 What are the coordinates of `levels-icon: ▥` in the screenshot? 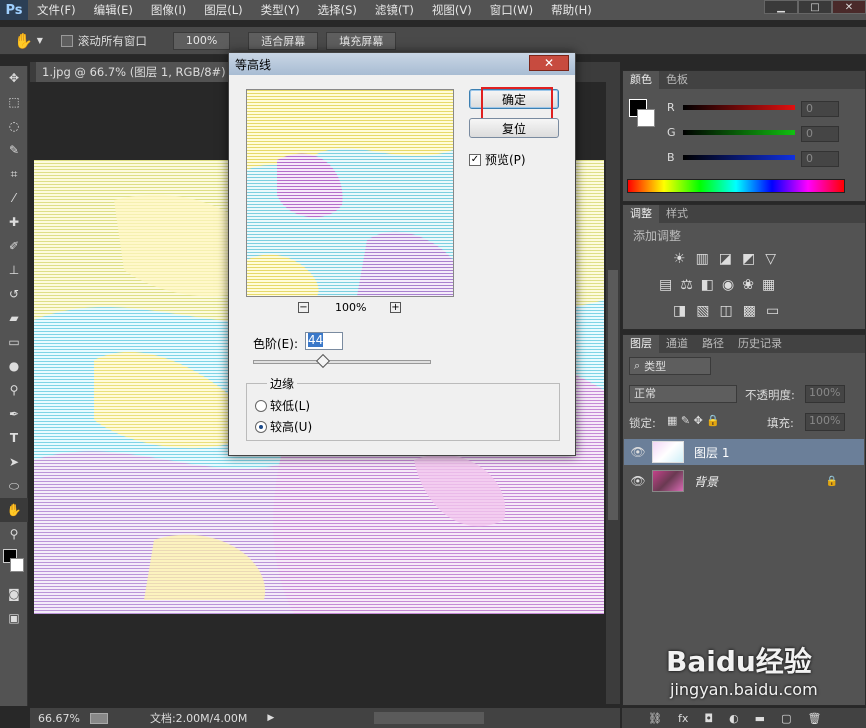 It's located at (702, 259).